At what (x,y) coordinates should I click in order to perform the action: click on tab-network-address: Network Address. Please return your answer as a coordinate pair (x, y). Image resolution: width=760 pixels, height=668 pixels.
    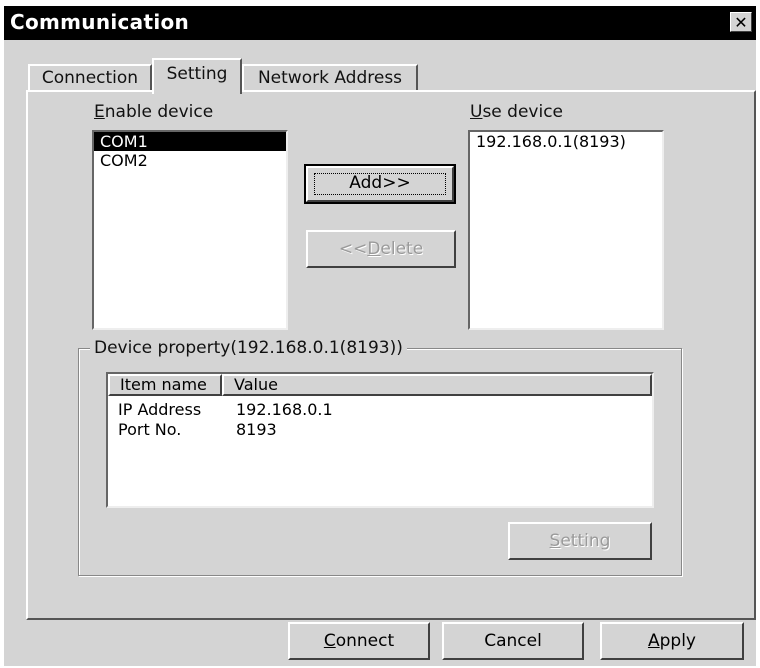
    Looking at the image, I should click on (330, 78).